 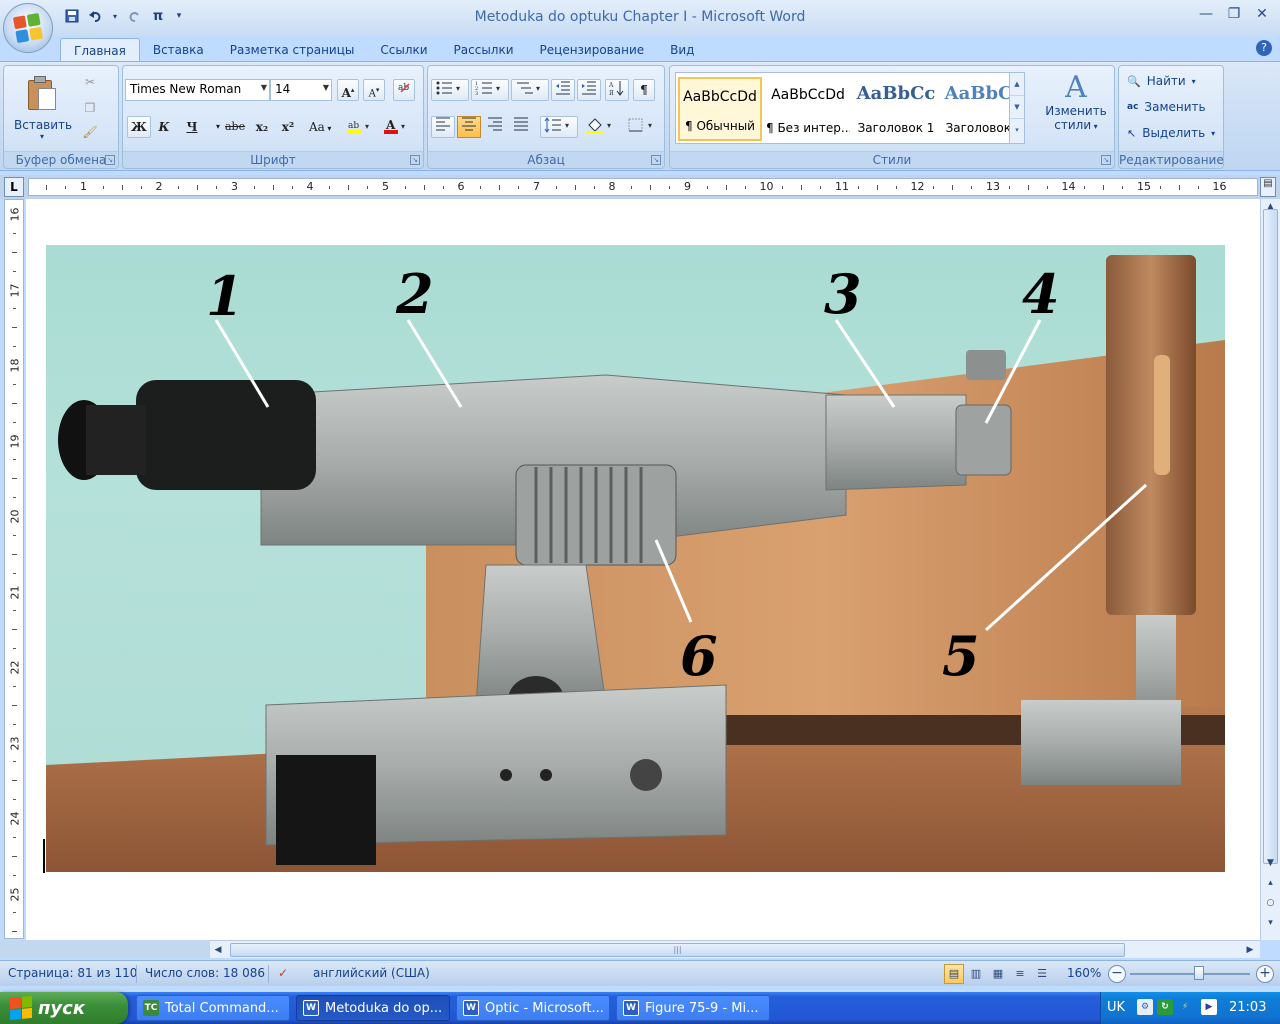 I want to click on change-case-button: Aa ▾, so click(x=320, y=127).